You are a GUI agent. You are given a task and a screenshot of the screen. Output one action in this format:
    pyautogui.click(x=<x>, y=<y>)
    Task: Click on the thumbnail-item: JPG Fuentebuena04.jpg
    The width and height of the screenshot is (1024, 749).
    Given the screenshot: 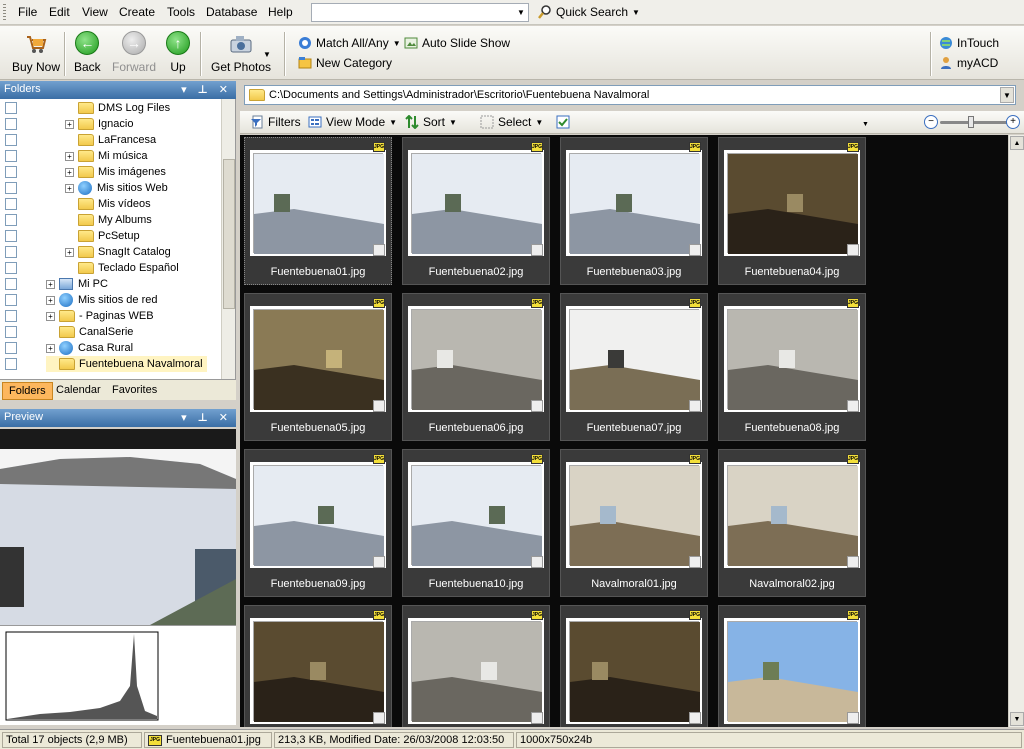 What is the action you would take?
    pyautogui.click(x=792, y=211)
    